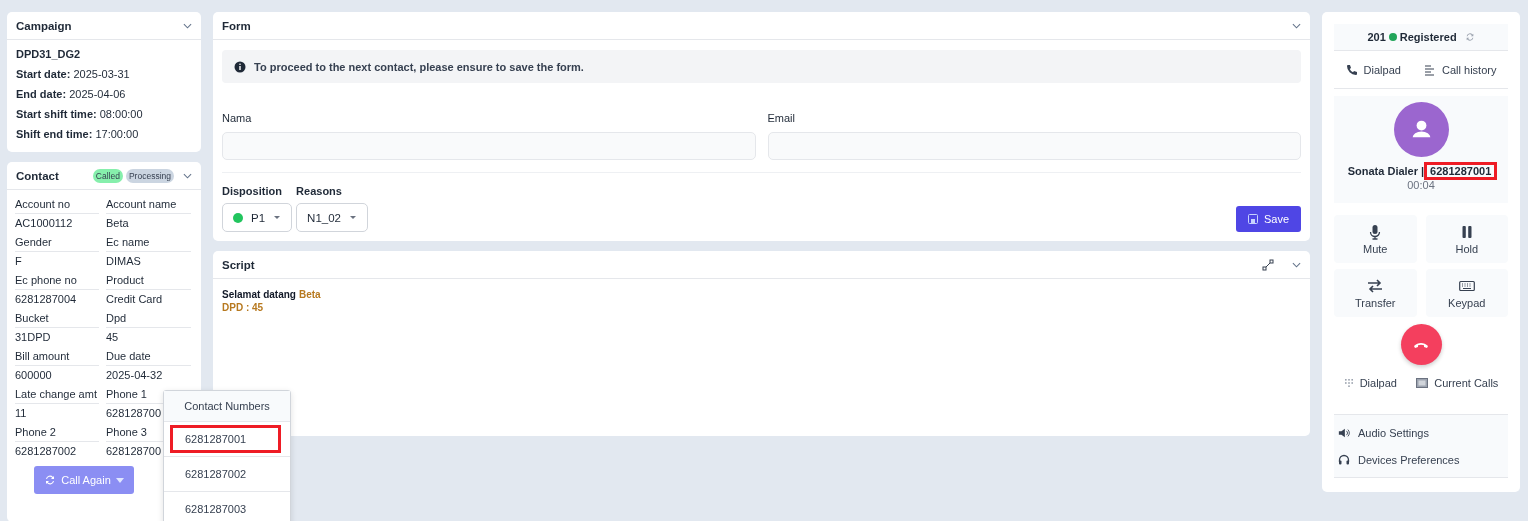  Describe the element at coordinates (1375, 285) in the screenshot. I see `swap-arrows-icon` at that location.